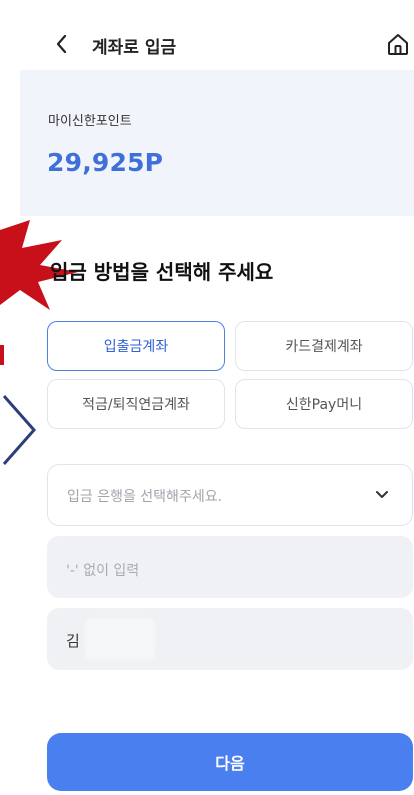 This screenshot has height=795, width=414. I want to click on method-option-shinhan-pay-money: 신한Pay머니, so click(324, 404).